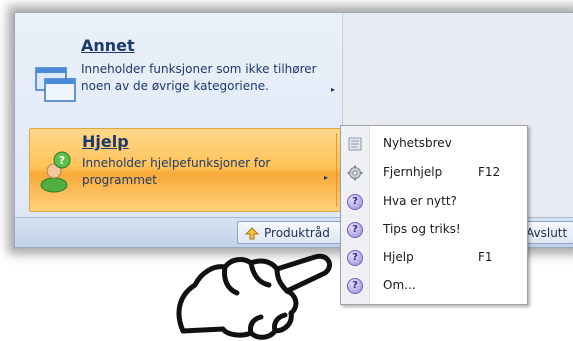 Image resolution: width=573 pixels, height=341 pixels. Describe the element at coordinates (108, 45) in the screenshot. I see `menu-item-title: Annet` at that location.